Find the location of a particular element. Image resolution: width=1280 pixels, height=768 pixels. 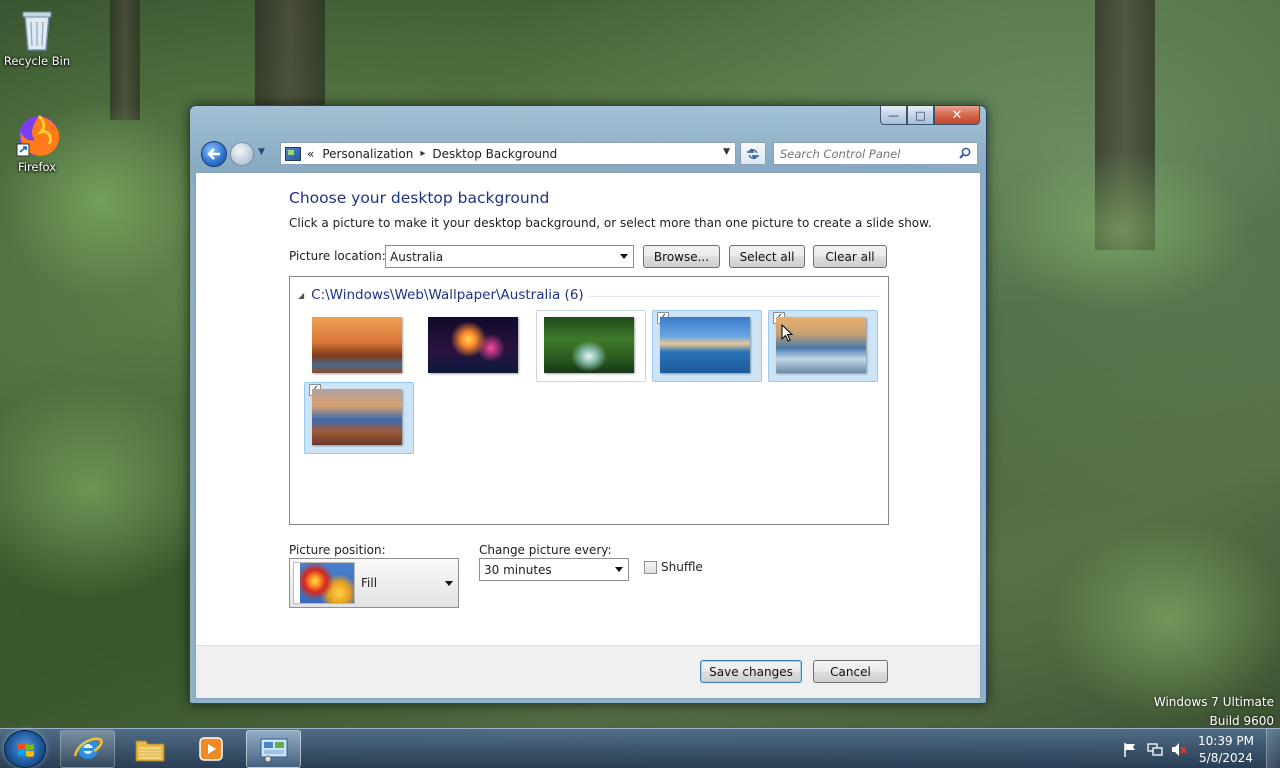

back-button is located at coordinates (214, 154).